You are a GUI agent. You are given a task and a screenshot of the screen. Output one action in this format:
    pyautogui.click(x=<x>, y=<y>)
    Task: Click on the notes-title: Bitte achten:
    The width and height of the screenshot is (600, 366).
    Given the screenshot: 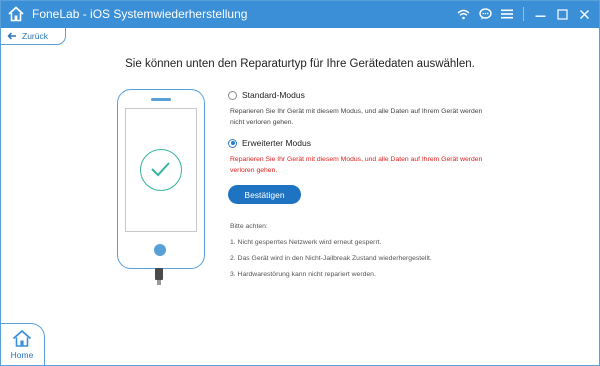 What is the action you would take?
    pyautogui.click(x=249, y=226)
    